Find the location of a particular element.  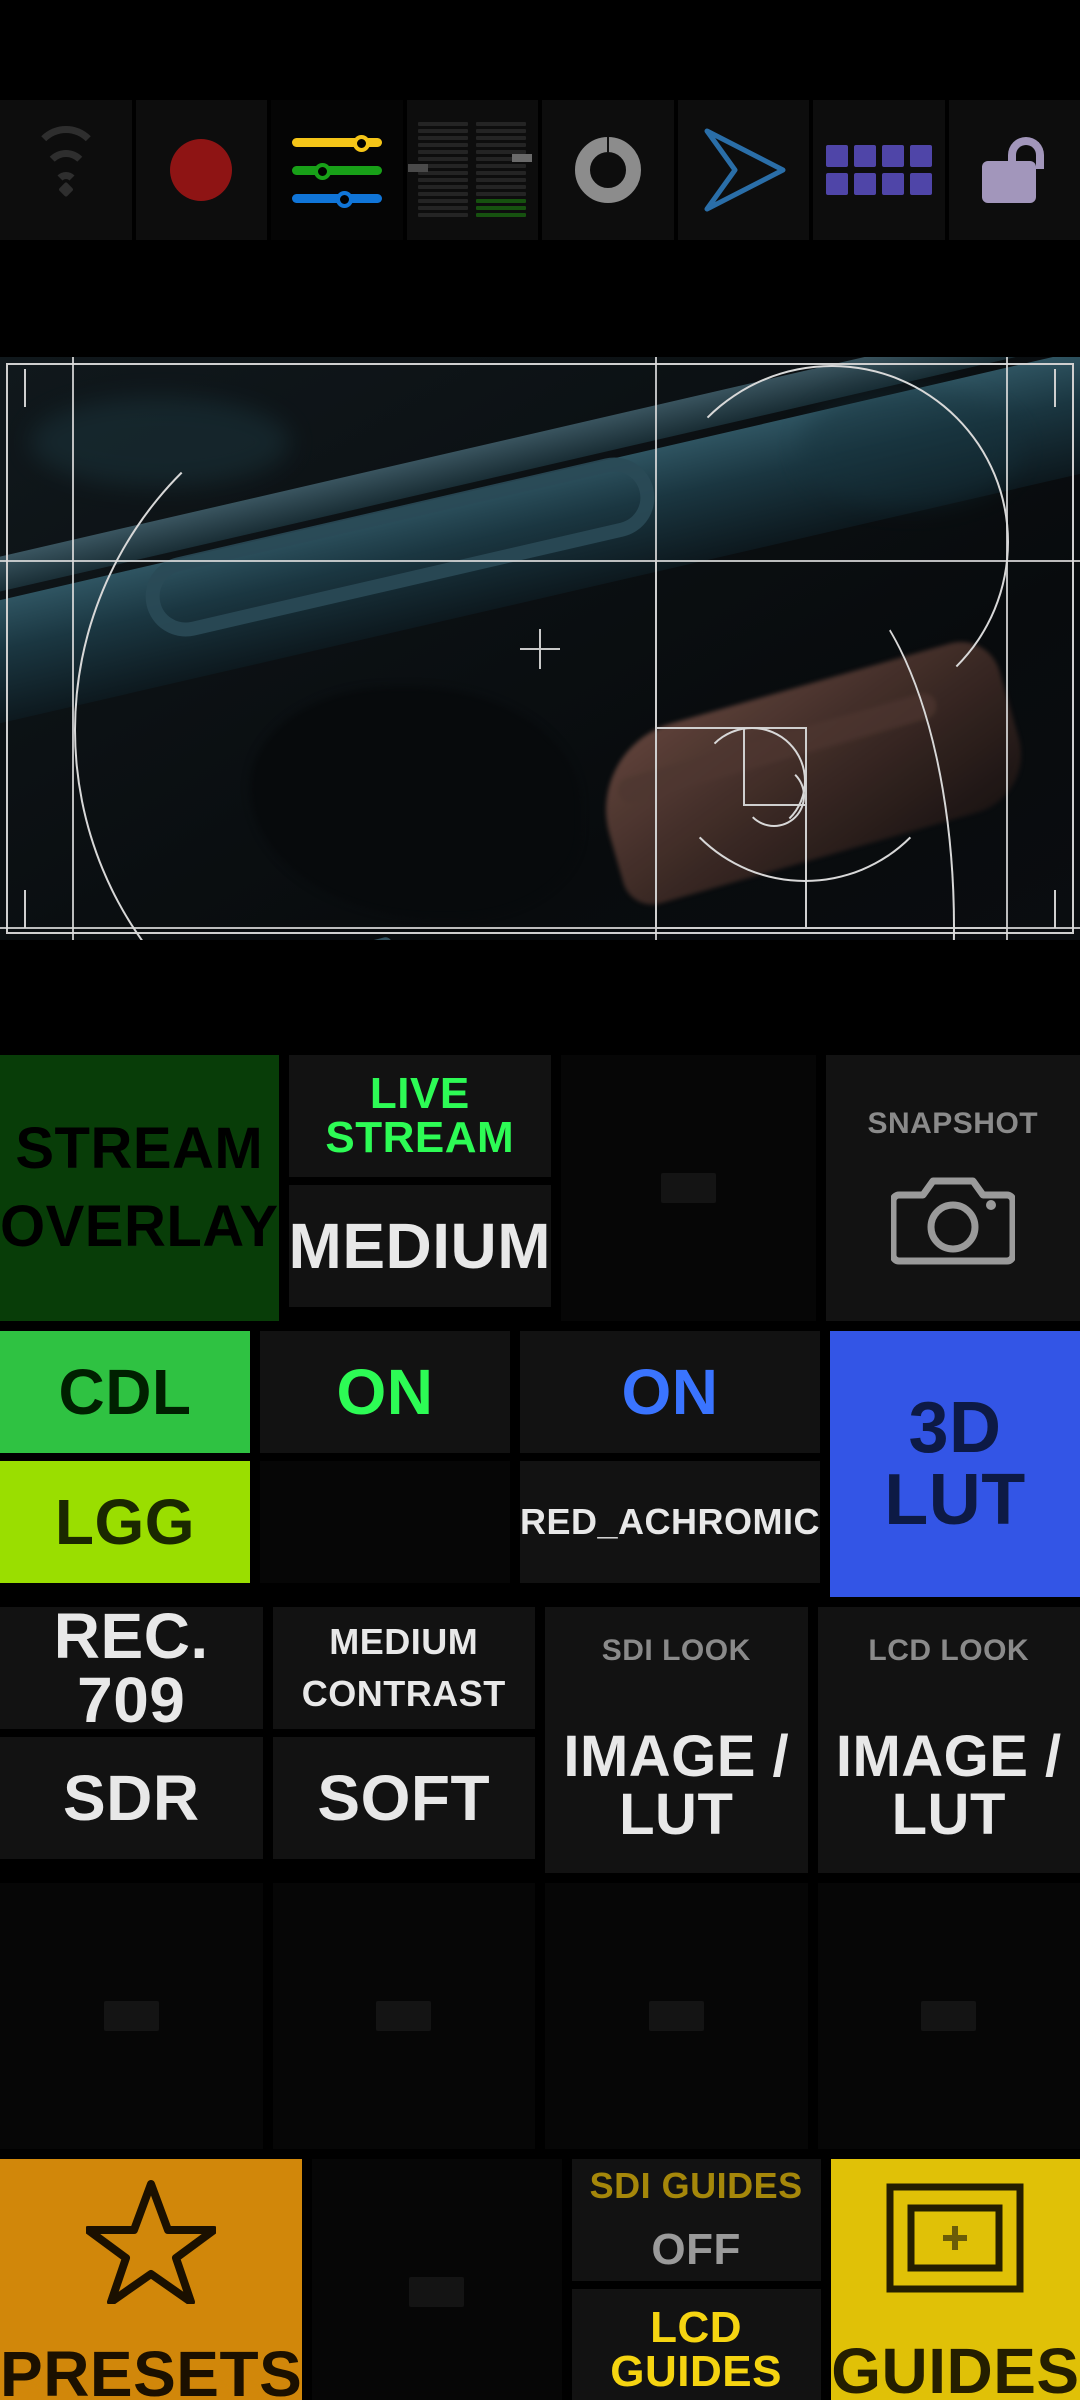

cdl-state-button: ON is located at coordinates (385, 1392).